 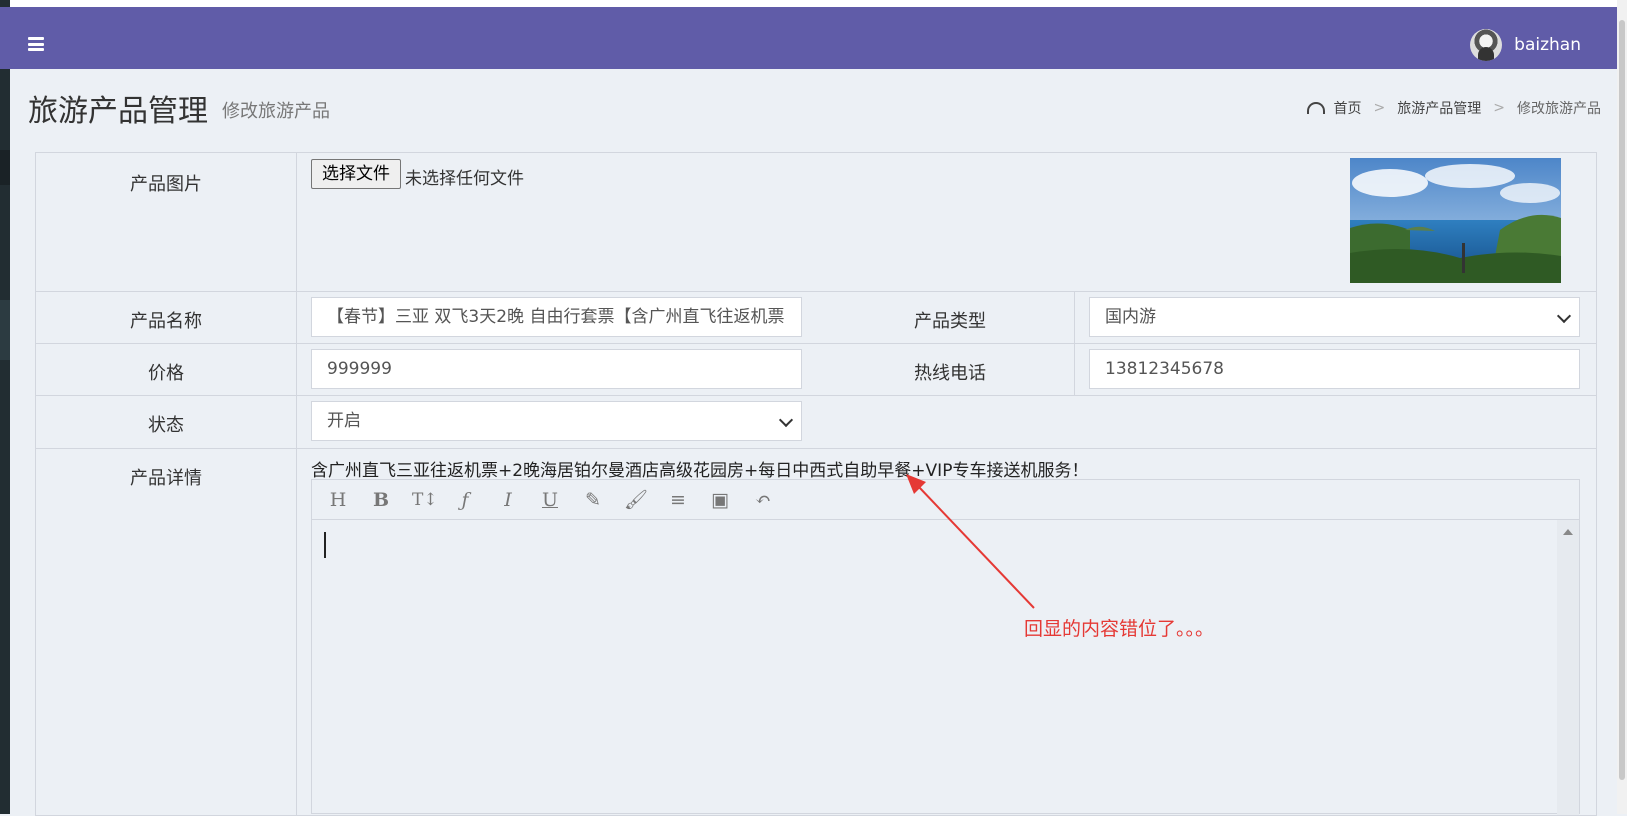 I want to click on page-scrollbar, so click(x=1622, y=407).